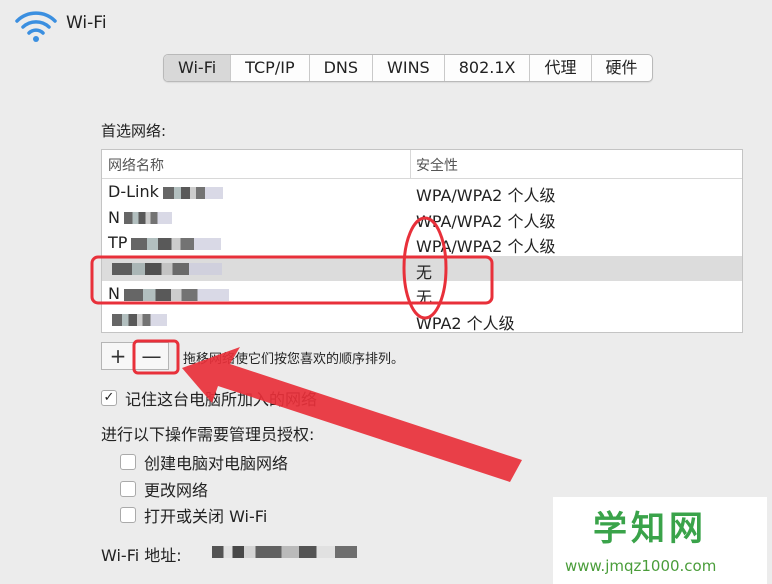 Image resolution: width=772 pixels, height=584 pixels. What do you see at coordinates (270, 68) in the screenshot?
I see `tab-tcpip: TCP/IP` at bounding box center [270, 68].